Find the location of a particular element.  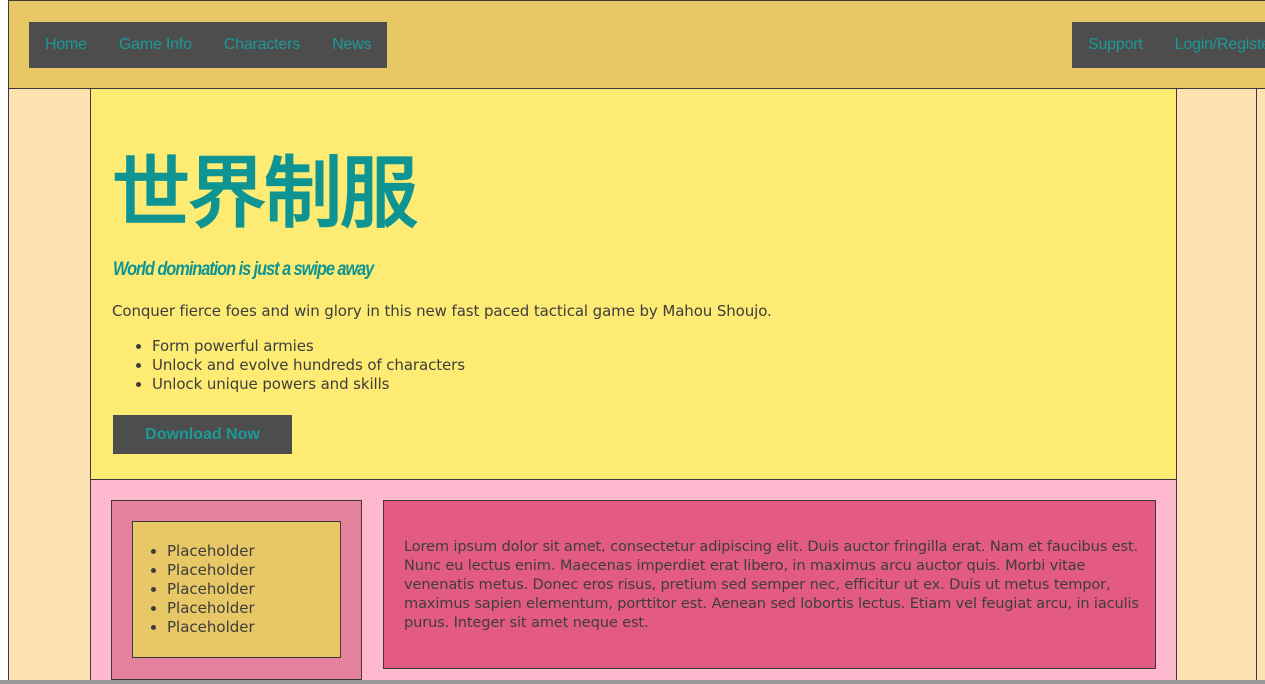

nav-link-game-info: Game Info is located at coordinates (155, 45).